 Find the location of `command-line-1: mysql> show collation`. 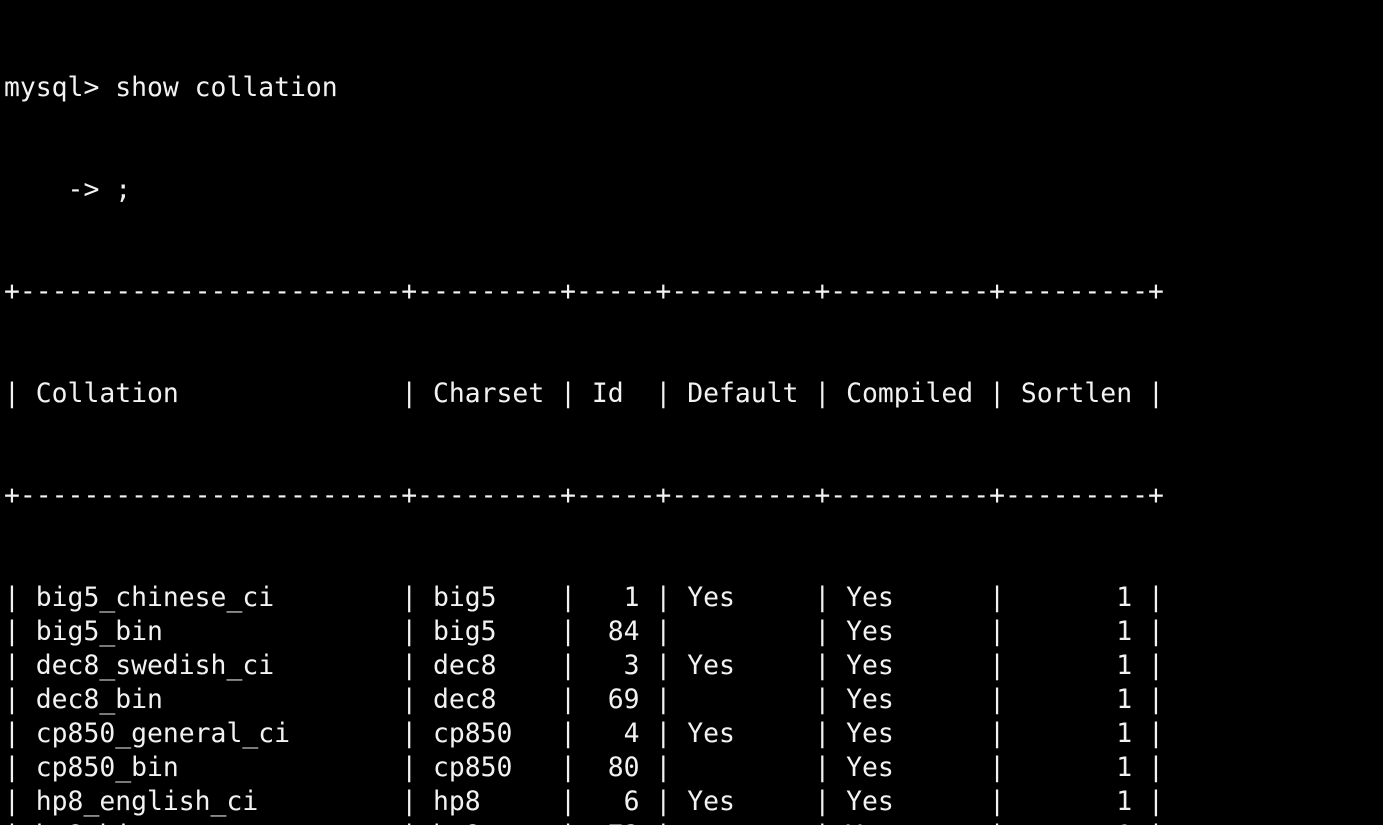

command-line-1: mysql> show collation is located at coordinates (171, 87).